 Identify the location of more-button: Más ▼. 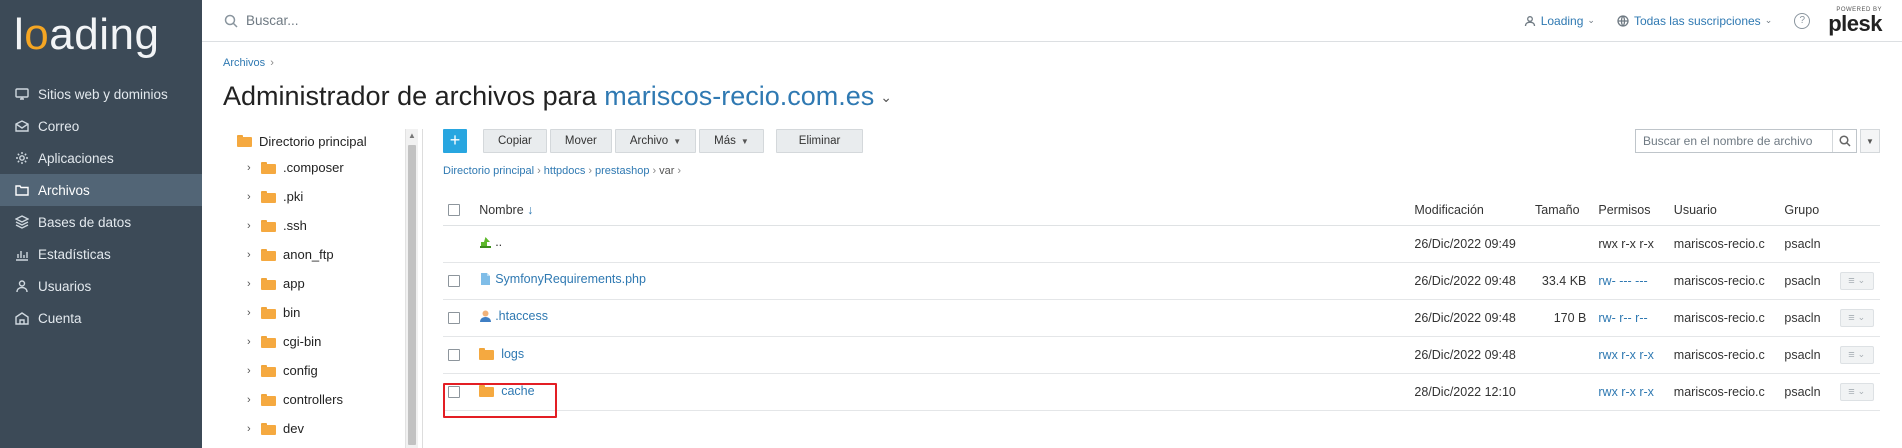
(731, 141).